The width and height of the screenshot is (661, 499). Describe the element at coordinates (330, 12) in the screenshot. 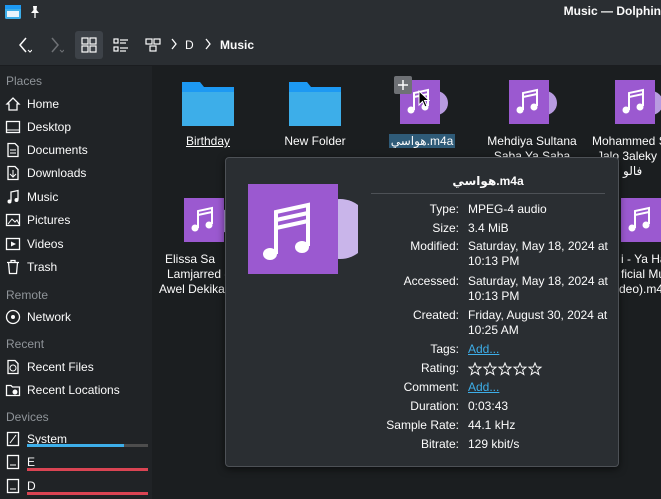

I see `title-bar: Music — Dolphin` at that location.